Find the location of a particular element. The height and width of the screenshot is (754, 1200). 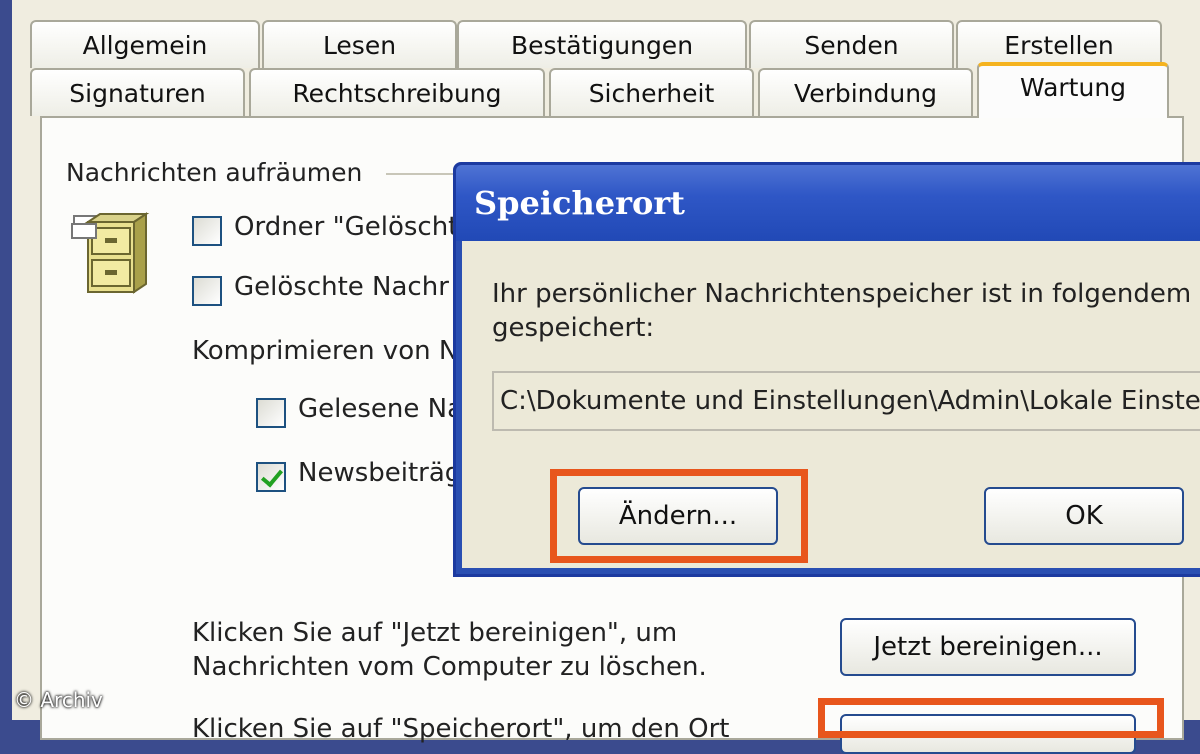

tab-verbindung: Verbindung is located at coordinates (865, 92).